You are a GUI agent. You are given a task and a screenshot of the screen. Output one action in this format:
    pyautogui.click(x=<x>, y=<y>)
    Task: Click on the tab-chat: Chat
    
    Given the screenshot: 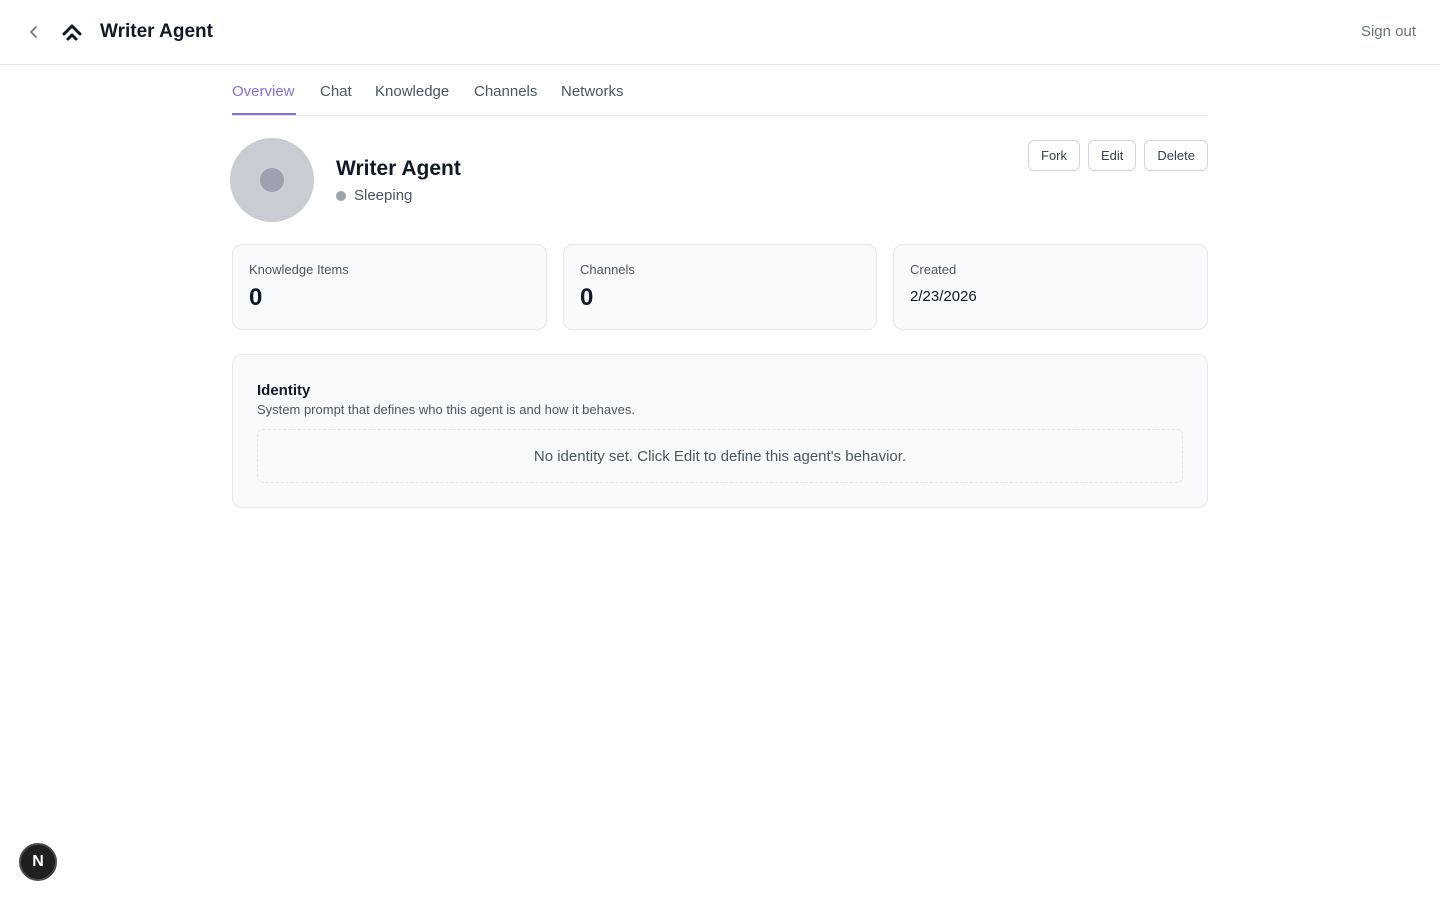 What is the action you would take?
    pyautogui.click(x=336, y=92)
    